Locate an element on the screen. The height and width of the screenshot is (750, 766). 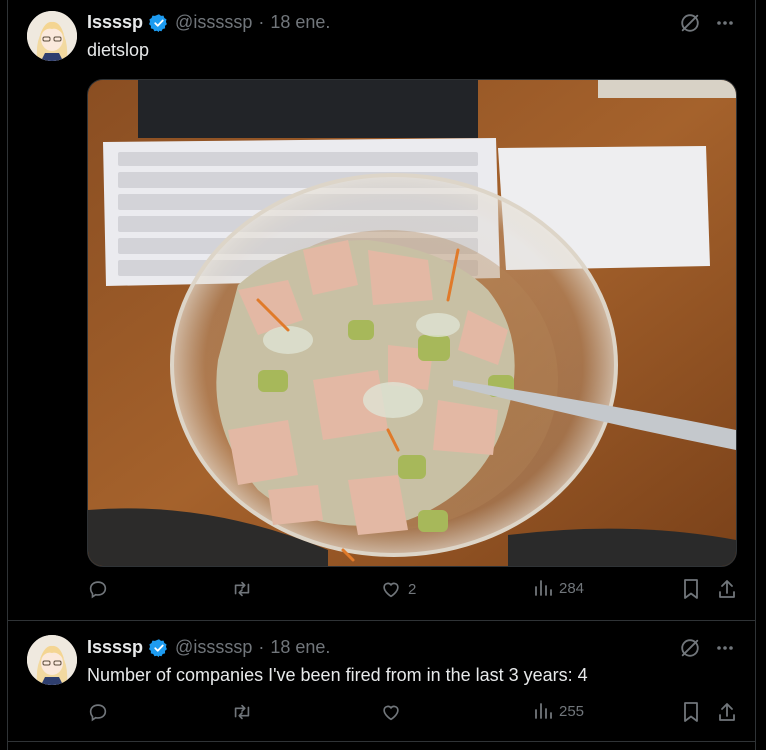
views-count: 255 is located at coordinates (572, 711).